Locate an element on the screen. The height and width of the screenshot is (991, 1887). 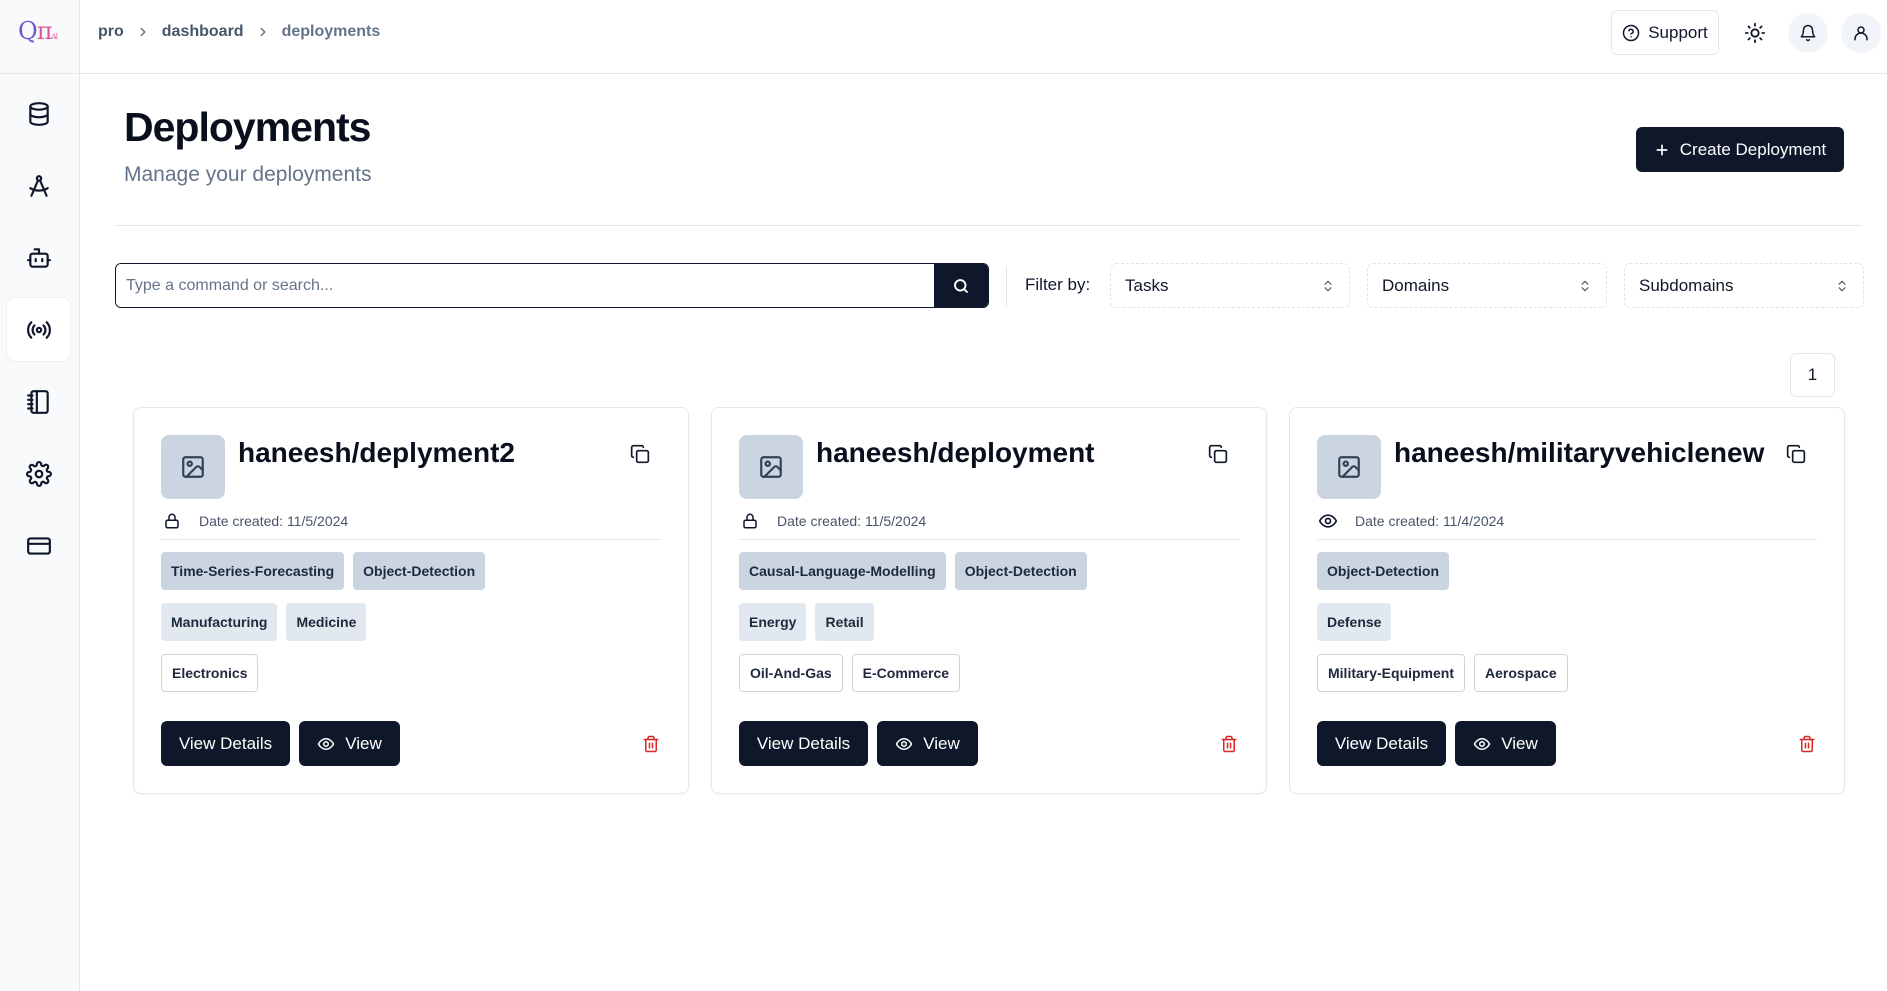
deployment-title: haneesh/militaryvehiclenew is located at coordinates (1579, 453).